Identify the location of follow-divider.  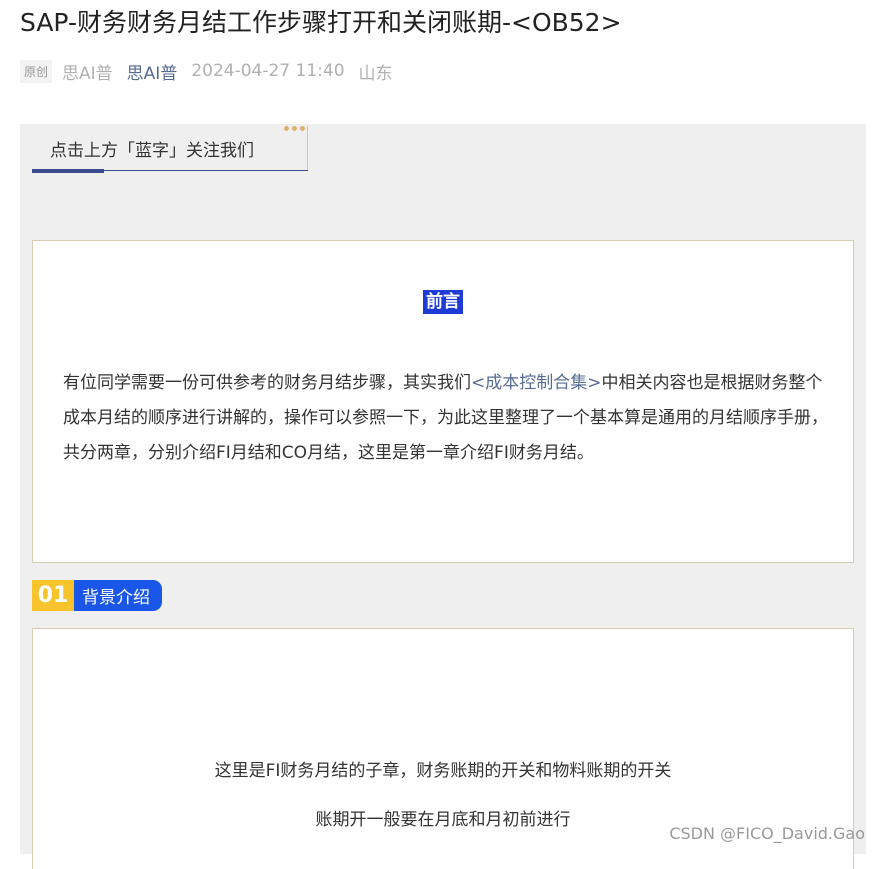
(307, 148).